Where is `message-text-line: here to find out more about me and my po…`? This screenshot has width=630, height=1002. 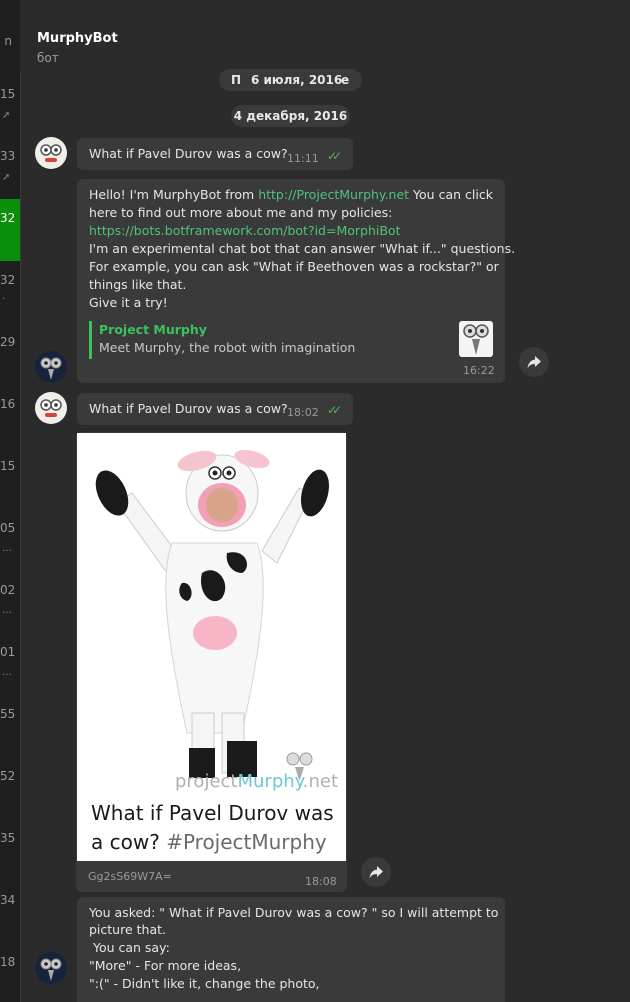 message-text-line: here to find out more about me and my po… is located at coordinates (241, 212).